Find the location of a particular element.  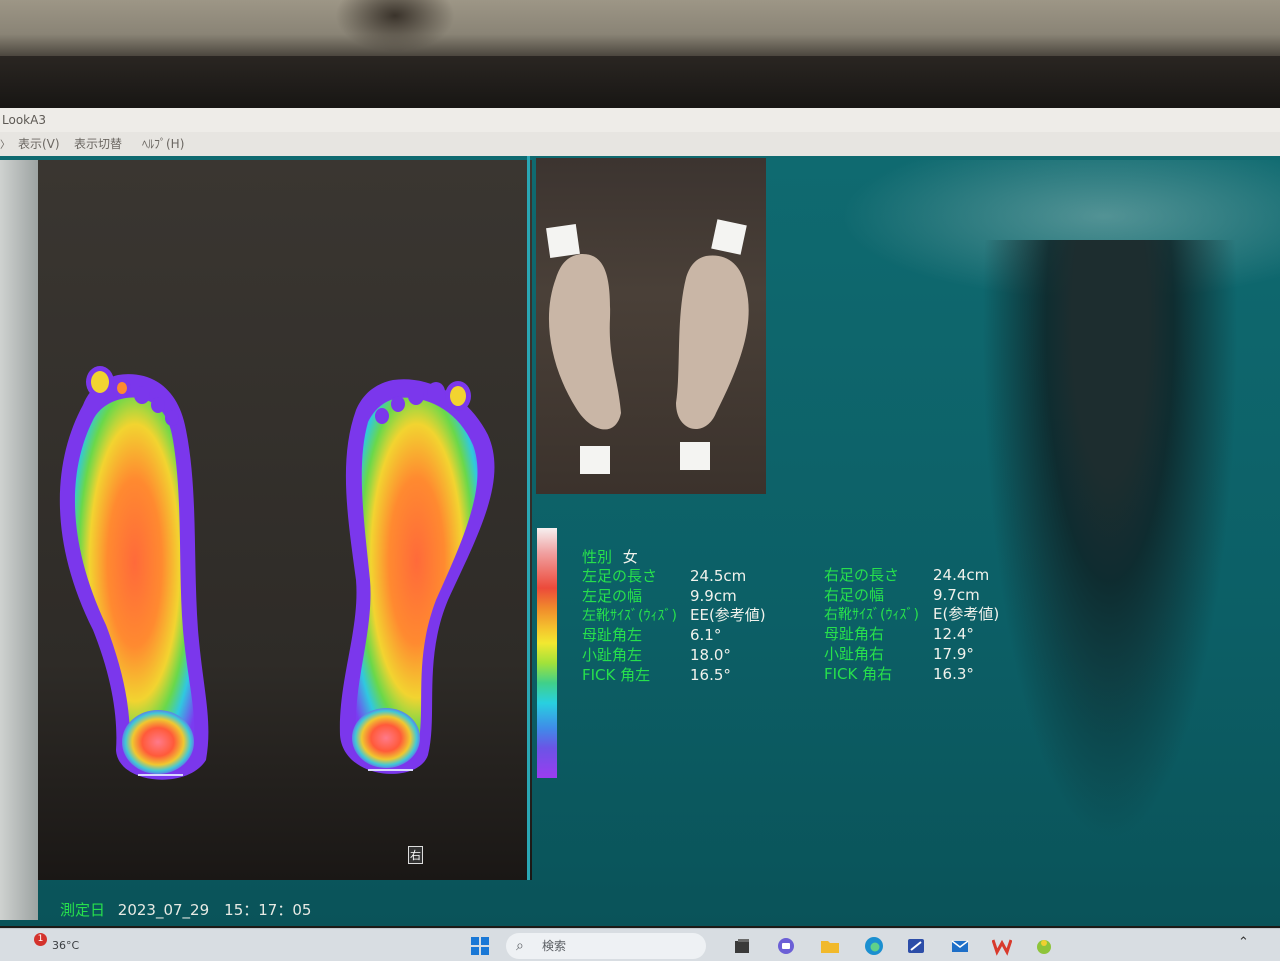

left-little-toe-angle-value: 18.0° is located at coordinates (710, 655).